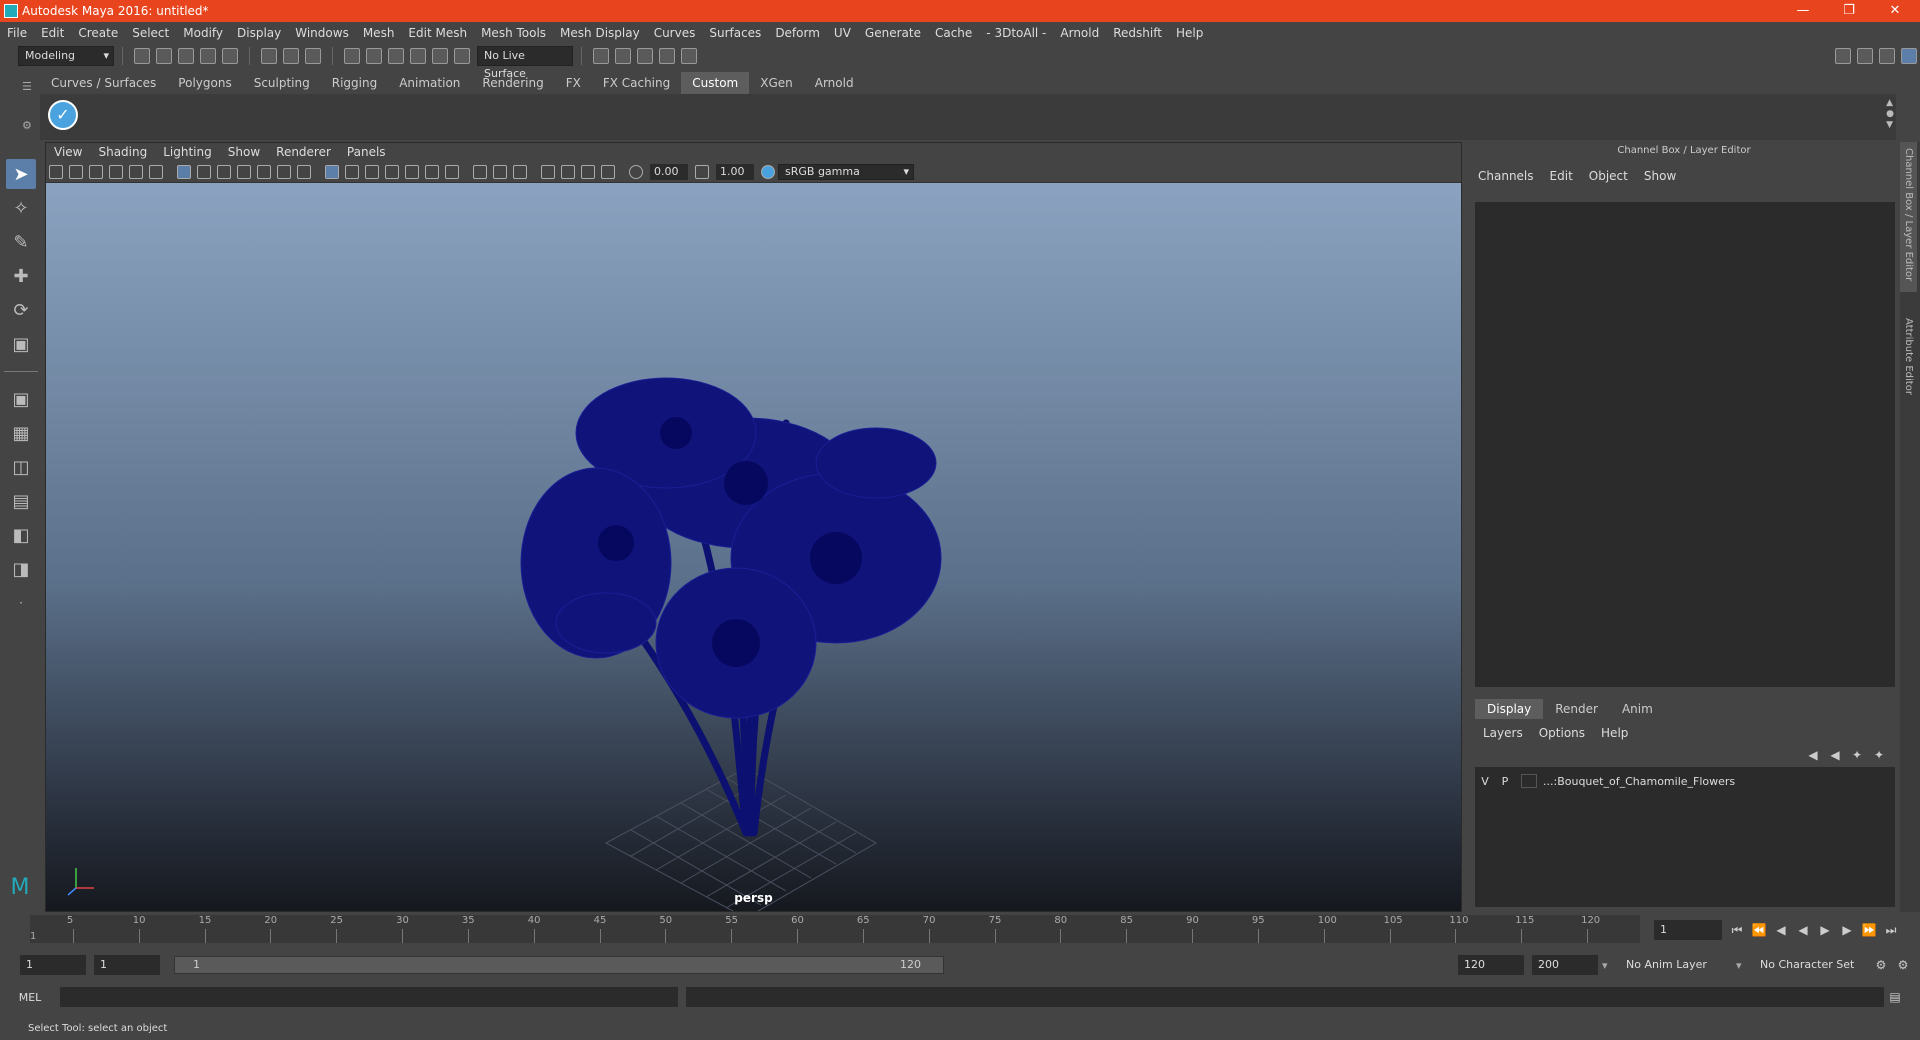 Image resolution: width=1920 pixels, height=1040 pixels. Describe the element at coordinates (21, 433) in the screenshot. I see `four-pane-layout-icon: ▦` at that location.